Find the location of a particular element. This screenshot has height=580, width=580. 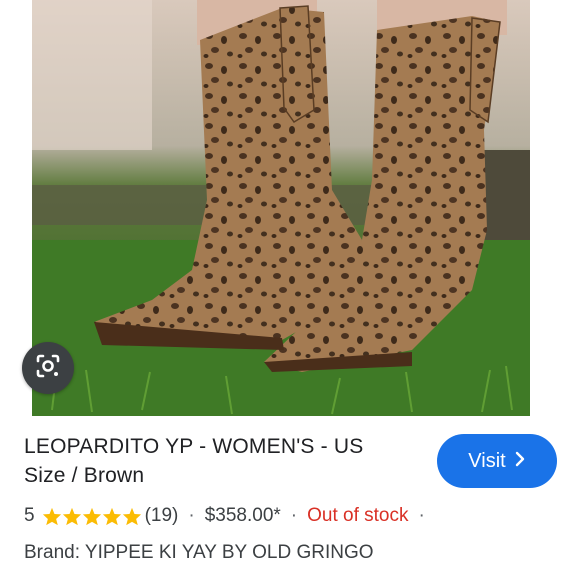

lens-icon is located at coordinates (48, 368).